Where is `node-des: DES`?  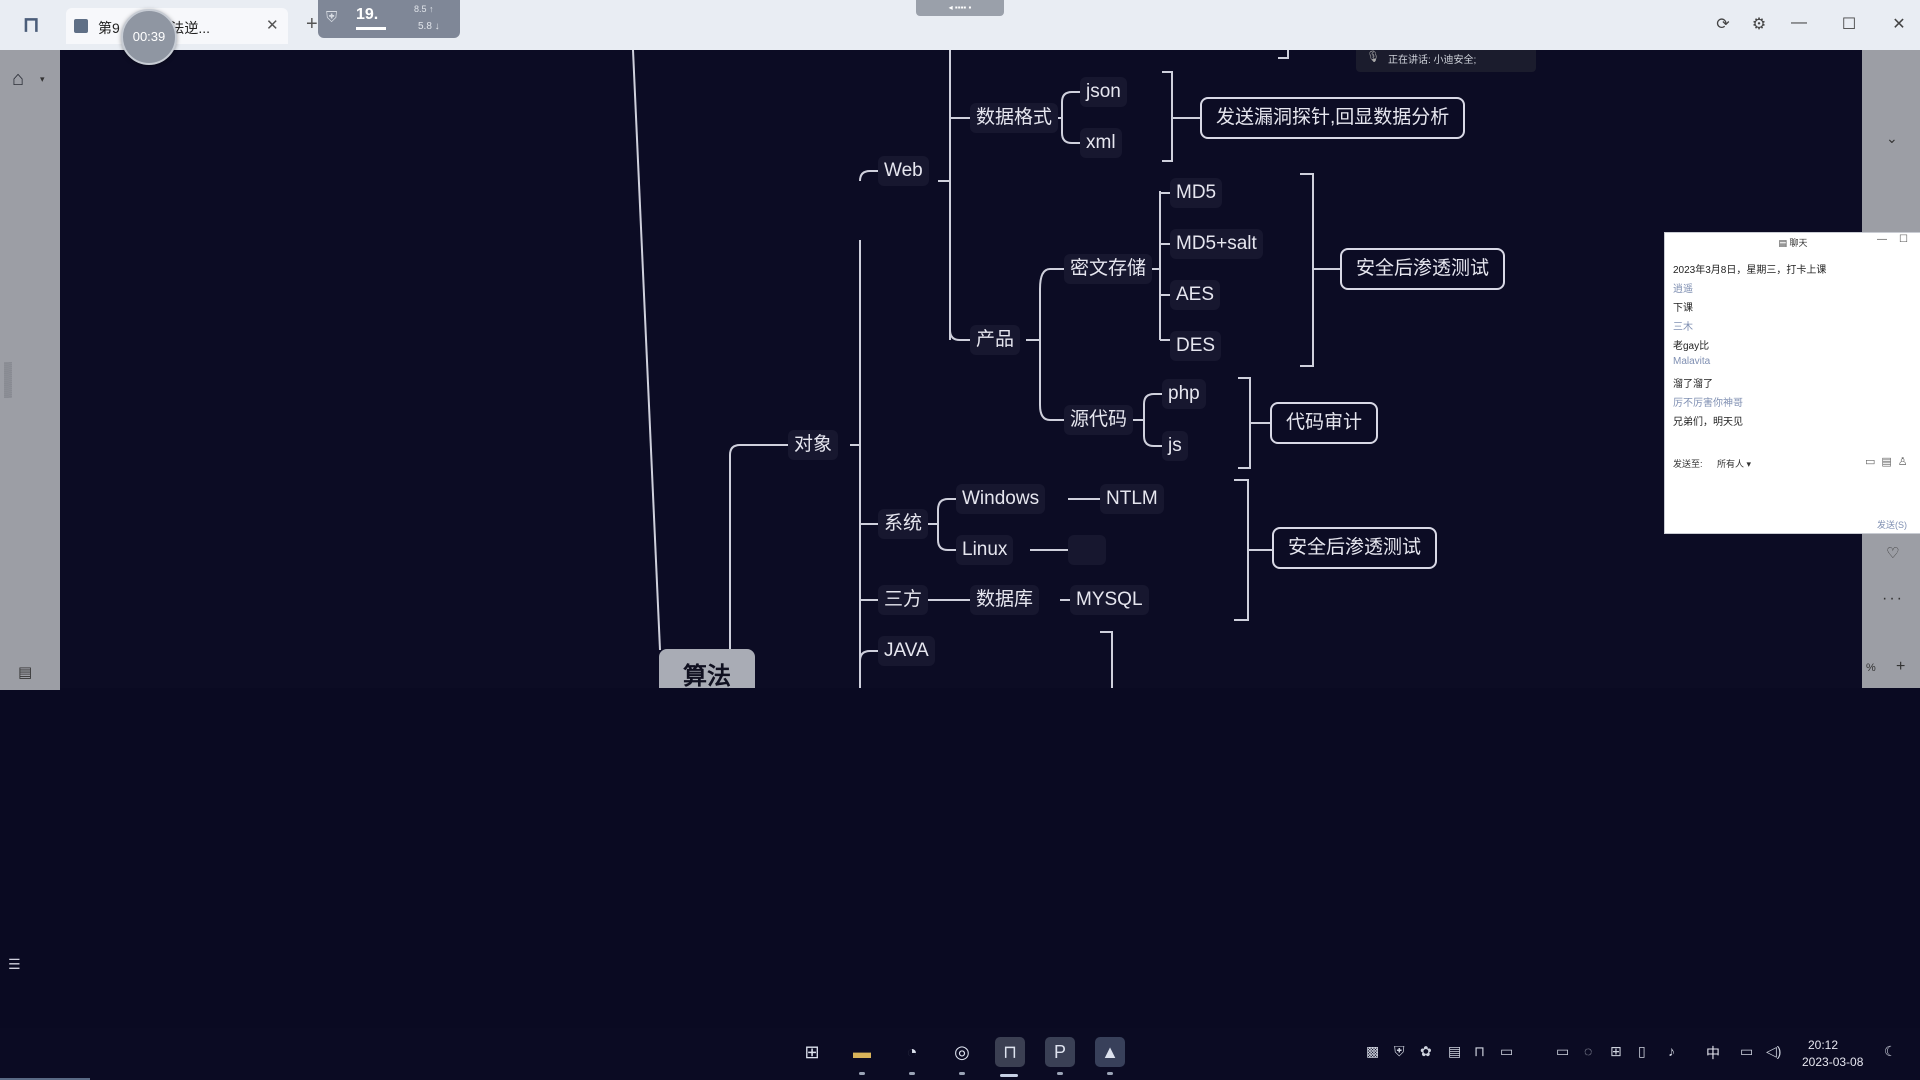 node-des: DES is located at coordinates (1196, 346).